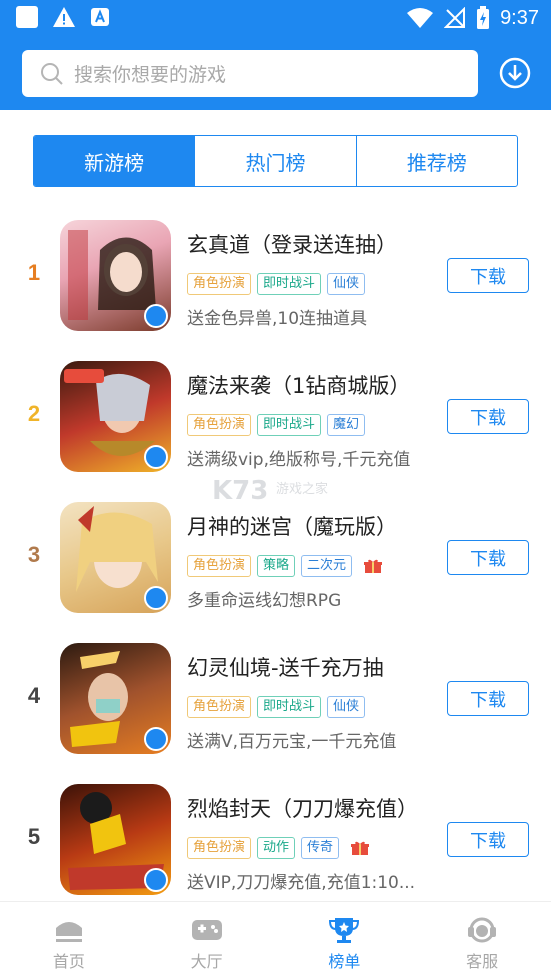  What do you see at coordinates (64, 17) in the screenshot?
I see `warning-icon` at bounding box center [64, 17].